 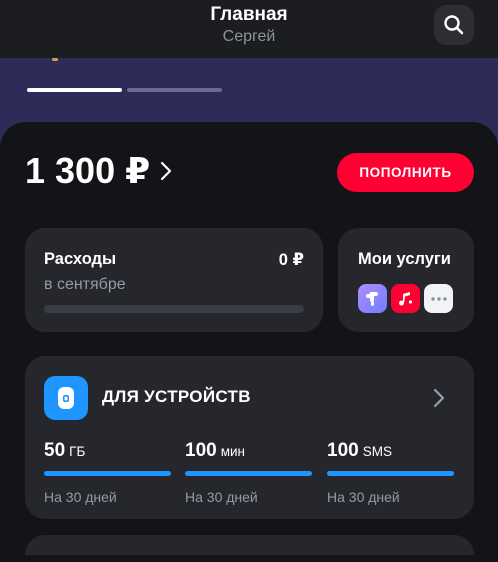 I want to click on next-card-peek, so click(x=249, y=545).